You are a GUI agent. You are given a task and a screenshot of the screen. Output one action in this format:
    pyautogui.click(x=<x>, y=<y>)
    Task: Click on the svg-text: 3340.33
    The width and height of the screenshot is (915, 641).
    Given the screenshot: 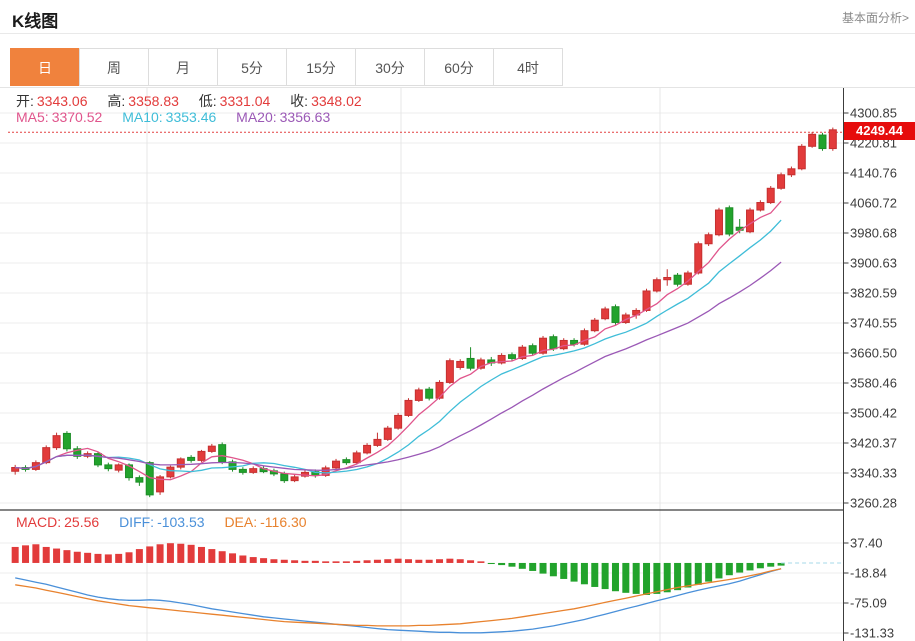 What is the action you would take?
    pyautogui.click(x=873, y=473)
    